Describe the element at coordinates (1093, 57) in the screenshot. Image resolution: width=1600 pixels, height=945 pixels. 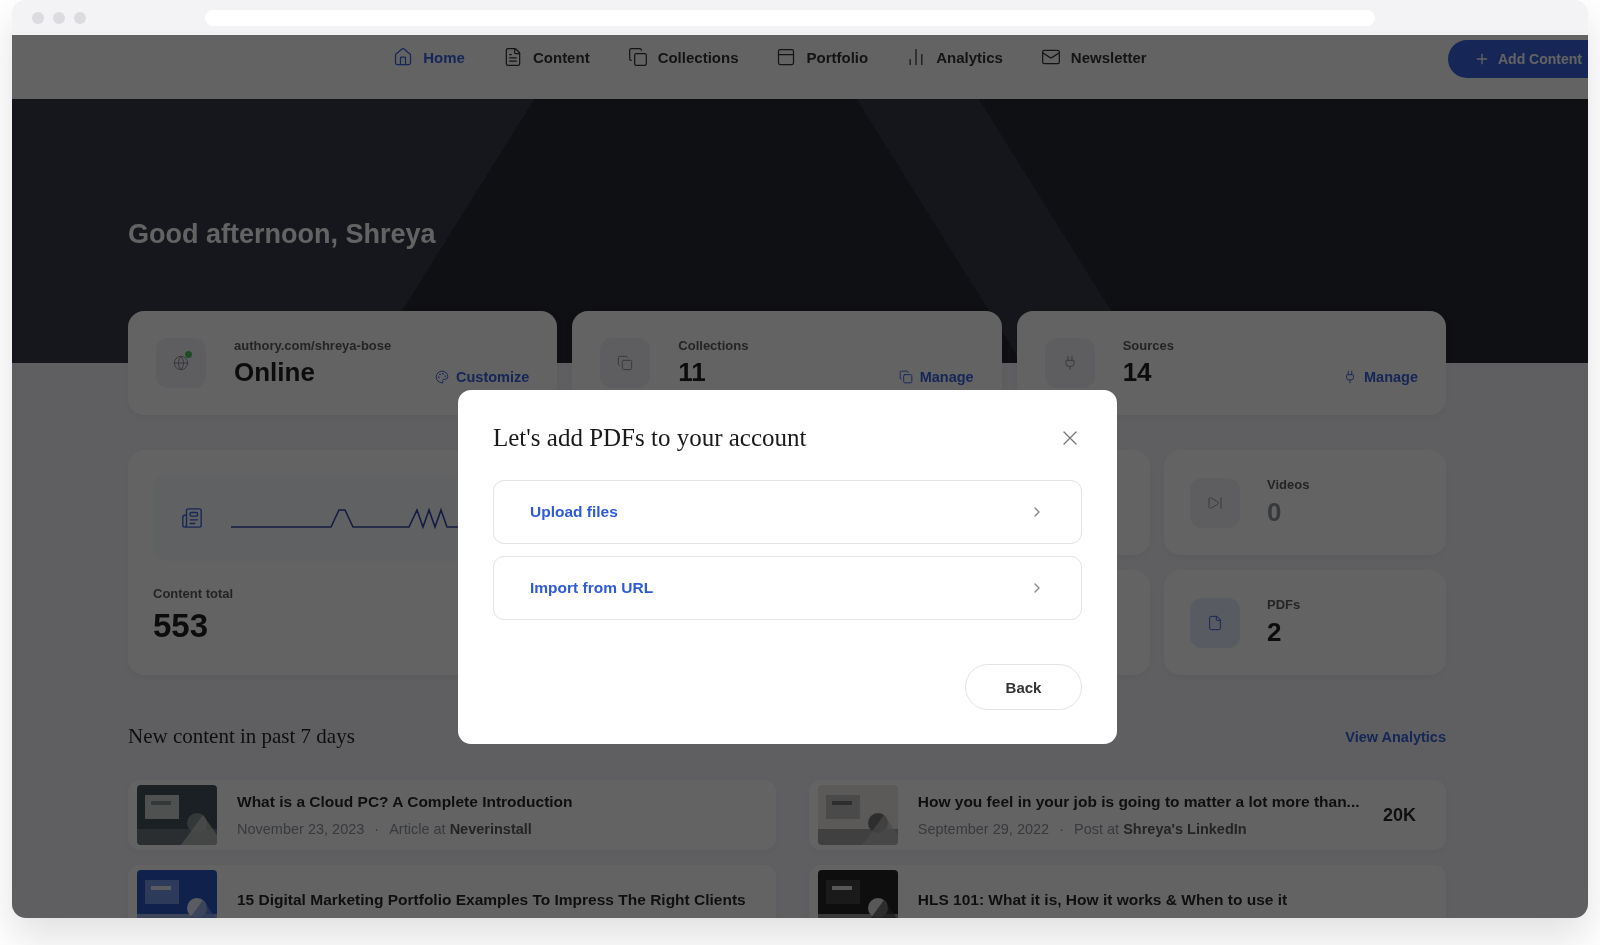
I see `nav-tab: Newsletter` at that location.